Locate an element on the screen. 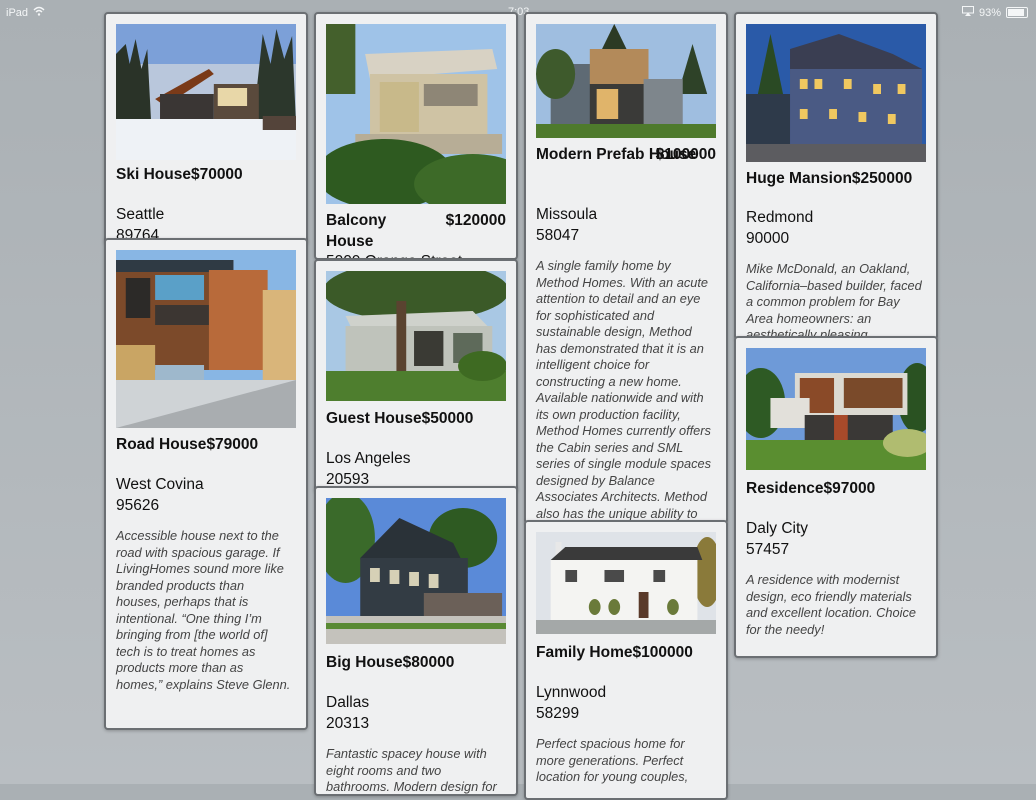 The width and height of the screenshot is (1036, 800). listing-zip: 95626 is located at coordinates (138, 505).